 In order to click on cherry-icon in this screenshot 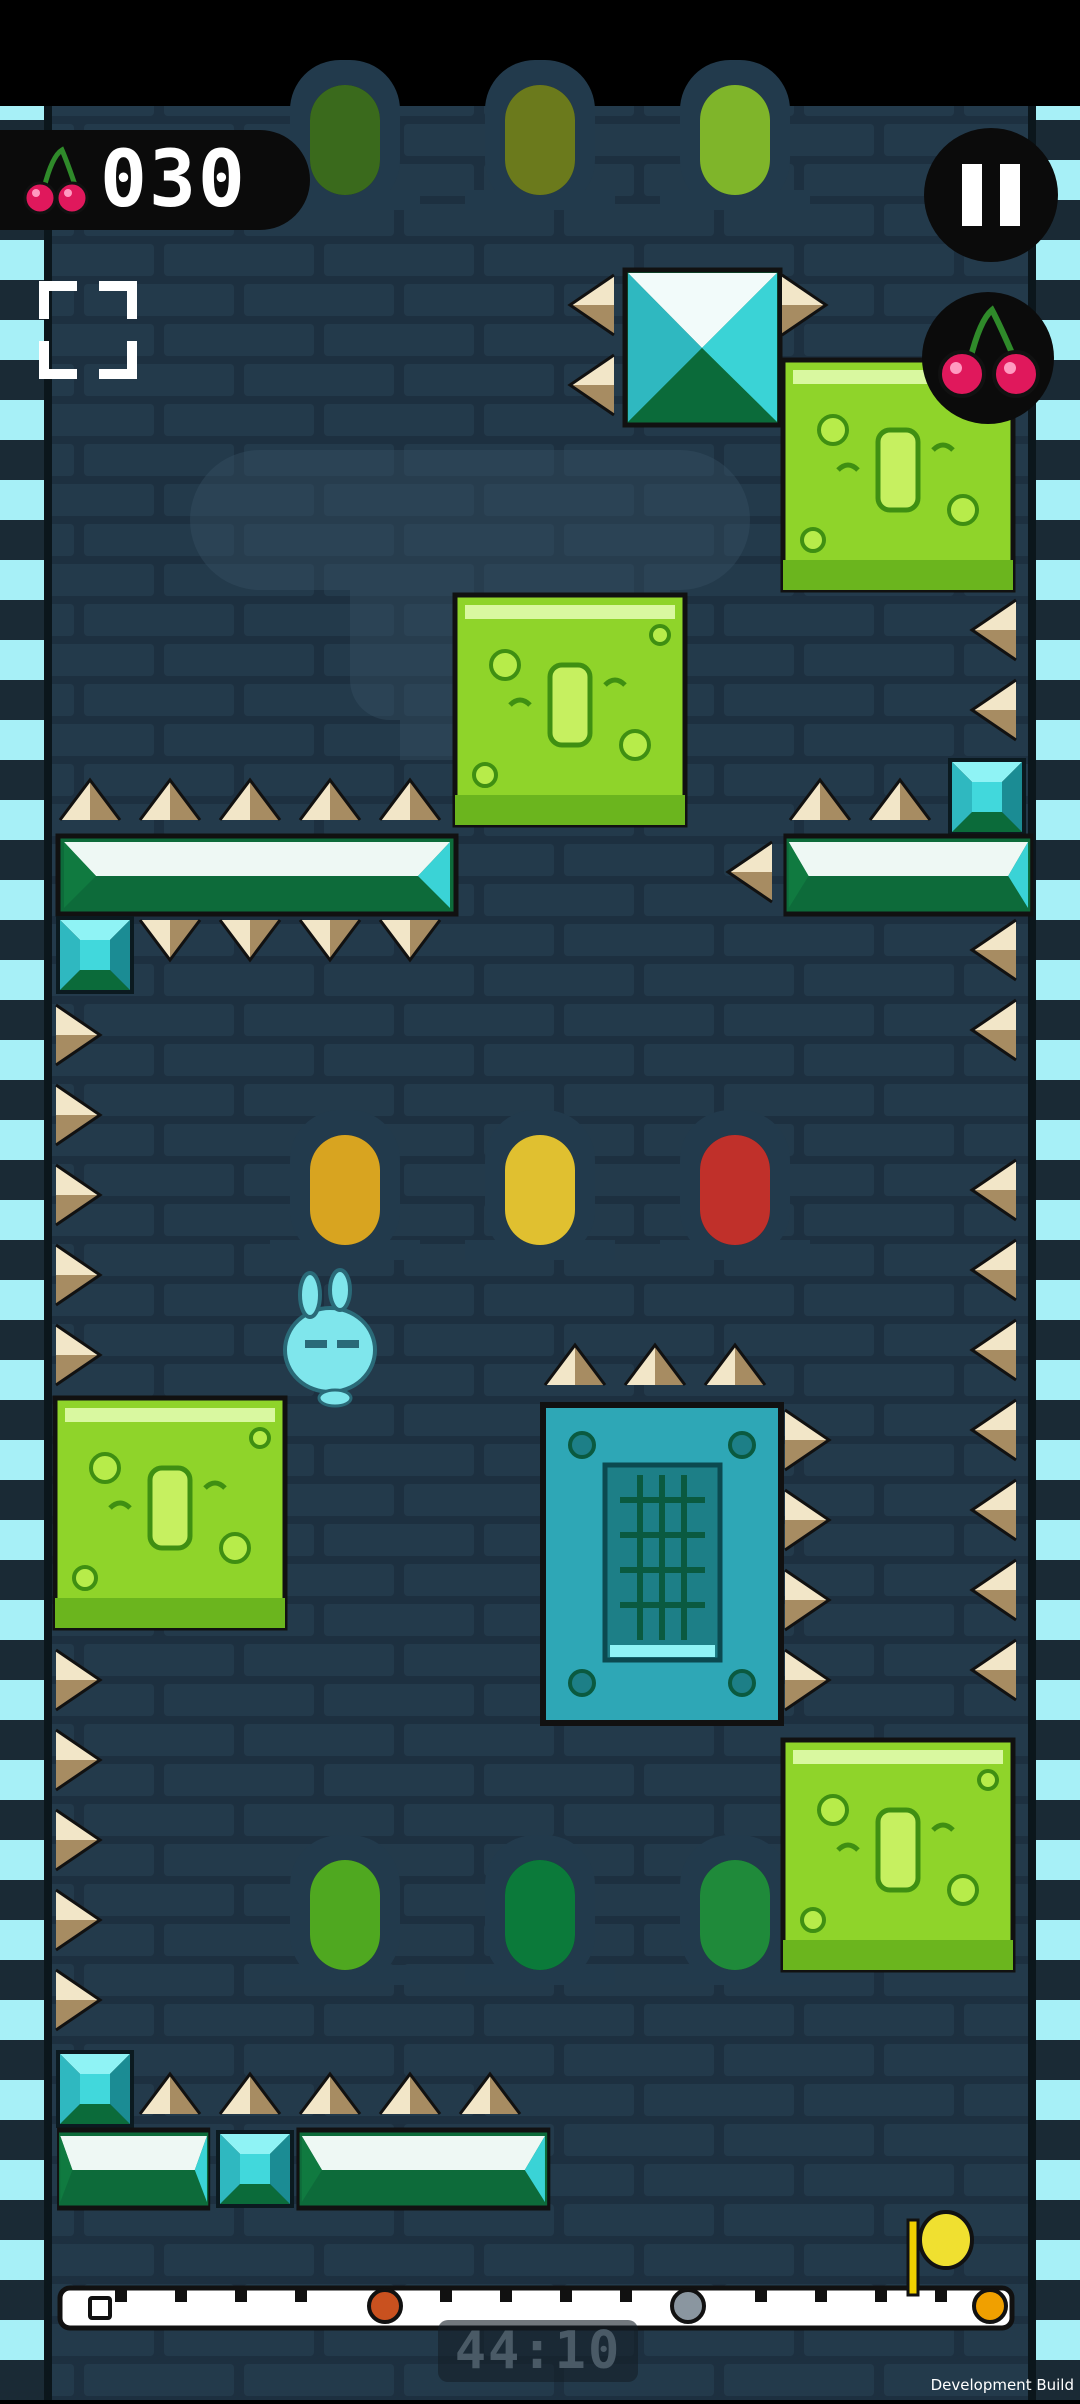, I will do `click(56, 180)`.